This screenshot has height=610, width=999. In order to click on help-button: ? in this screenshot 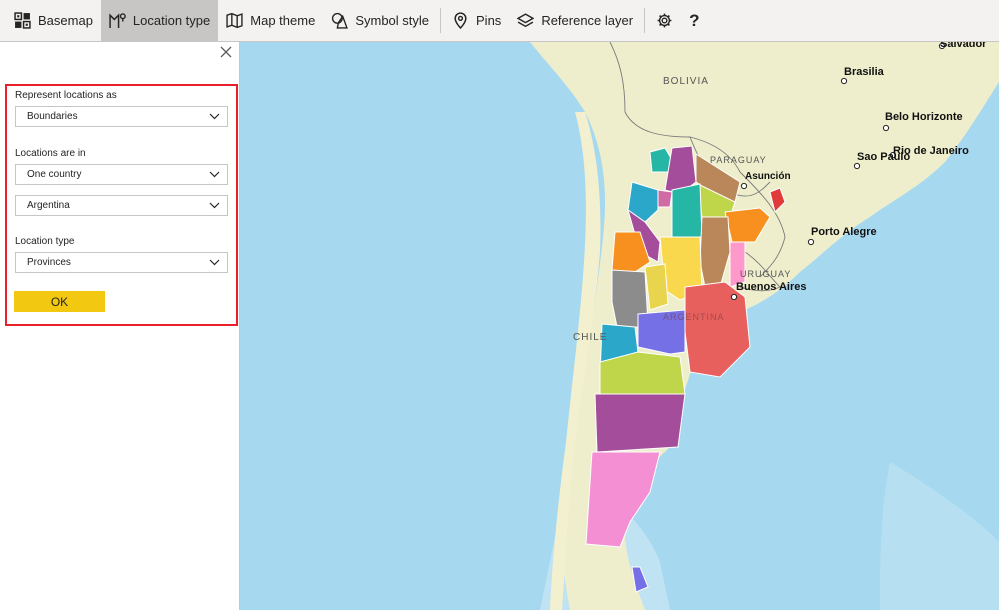, I will do `click(694, 20)`.